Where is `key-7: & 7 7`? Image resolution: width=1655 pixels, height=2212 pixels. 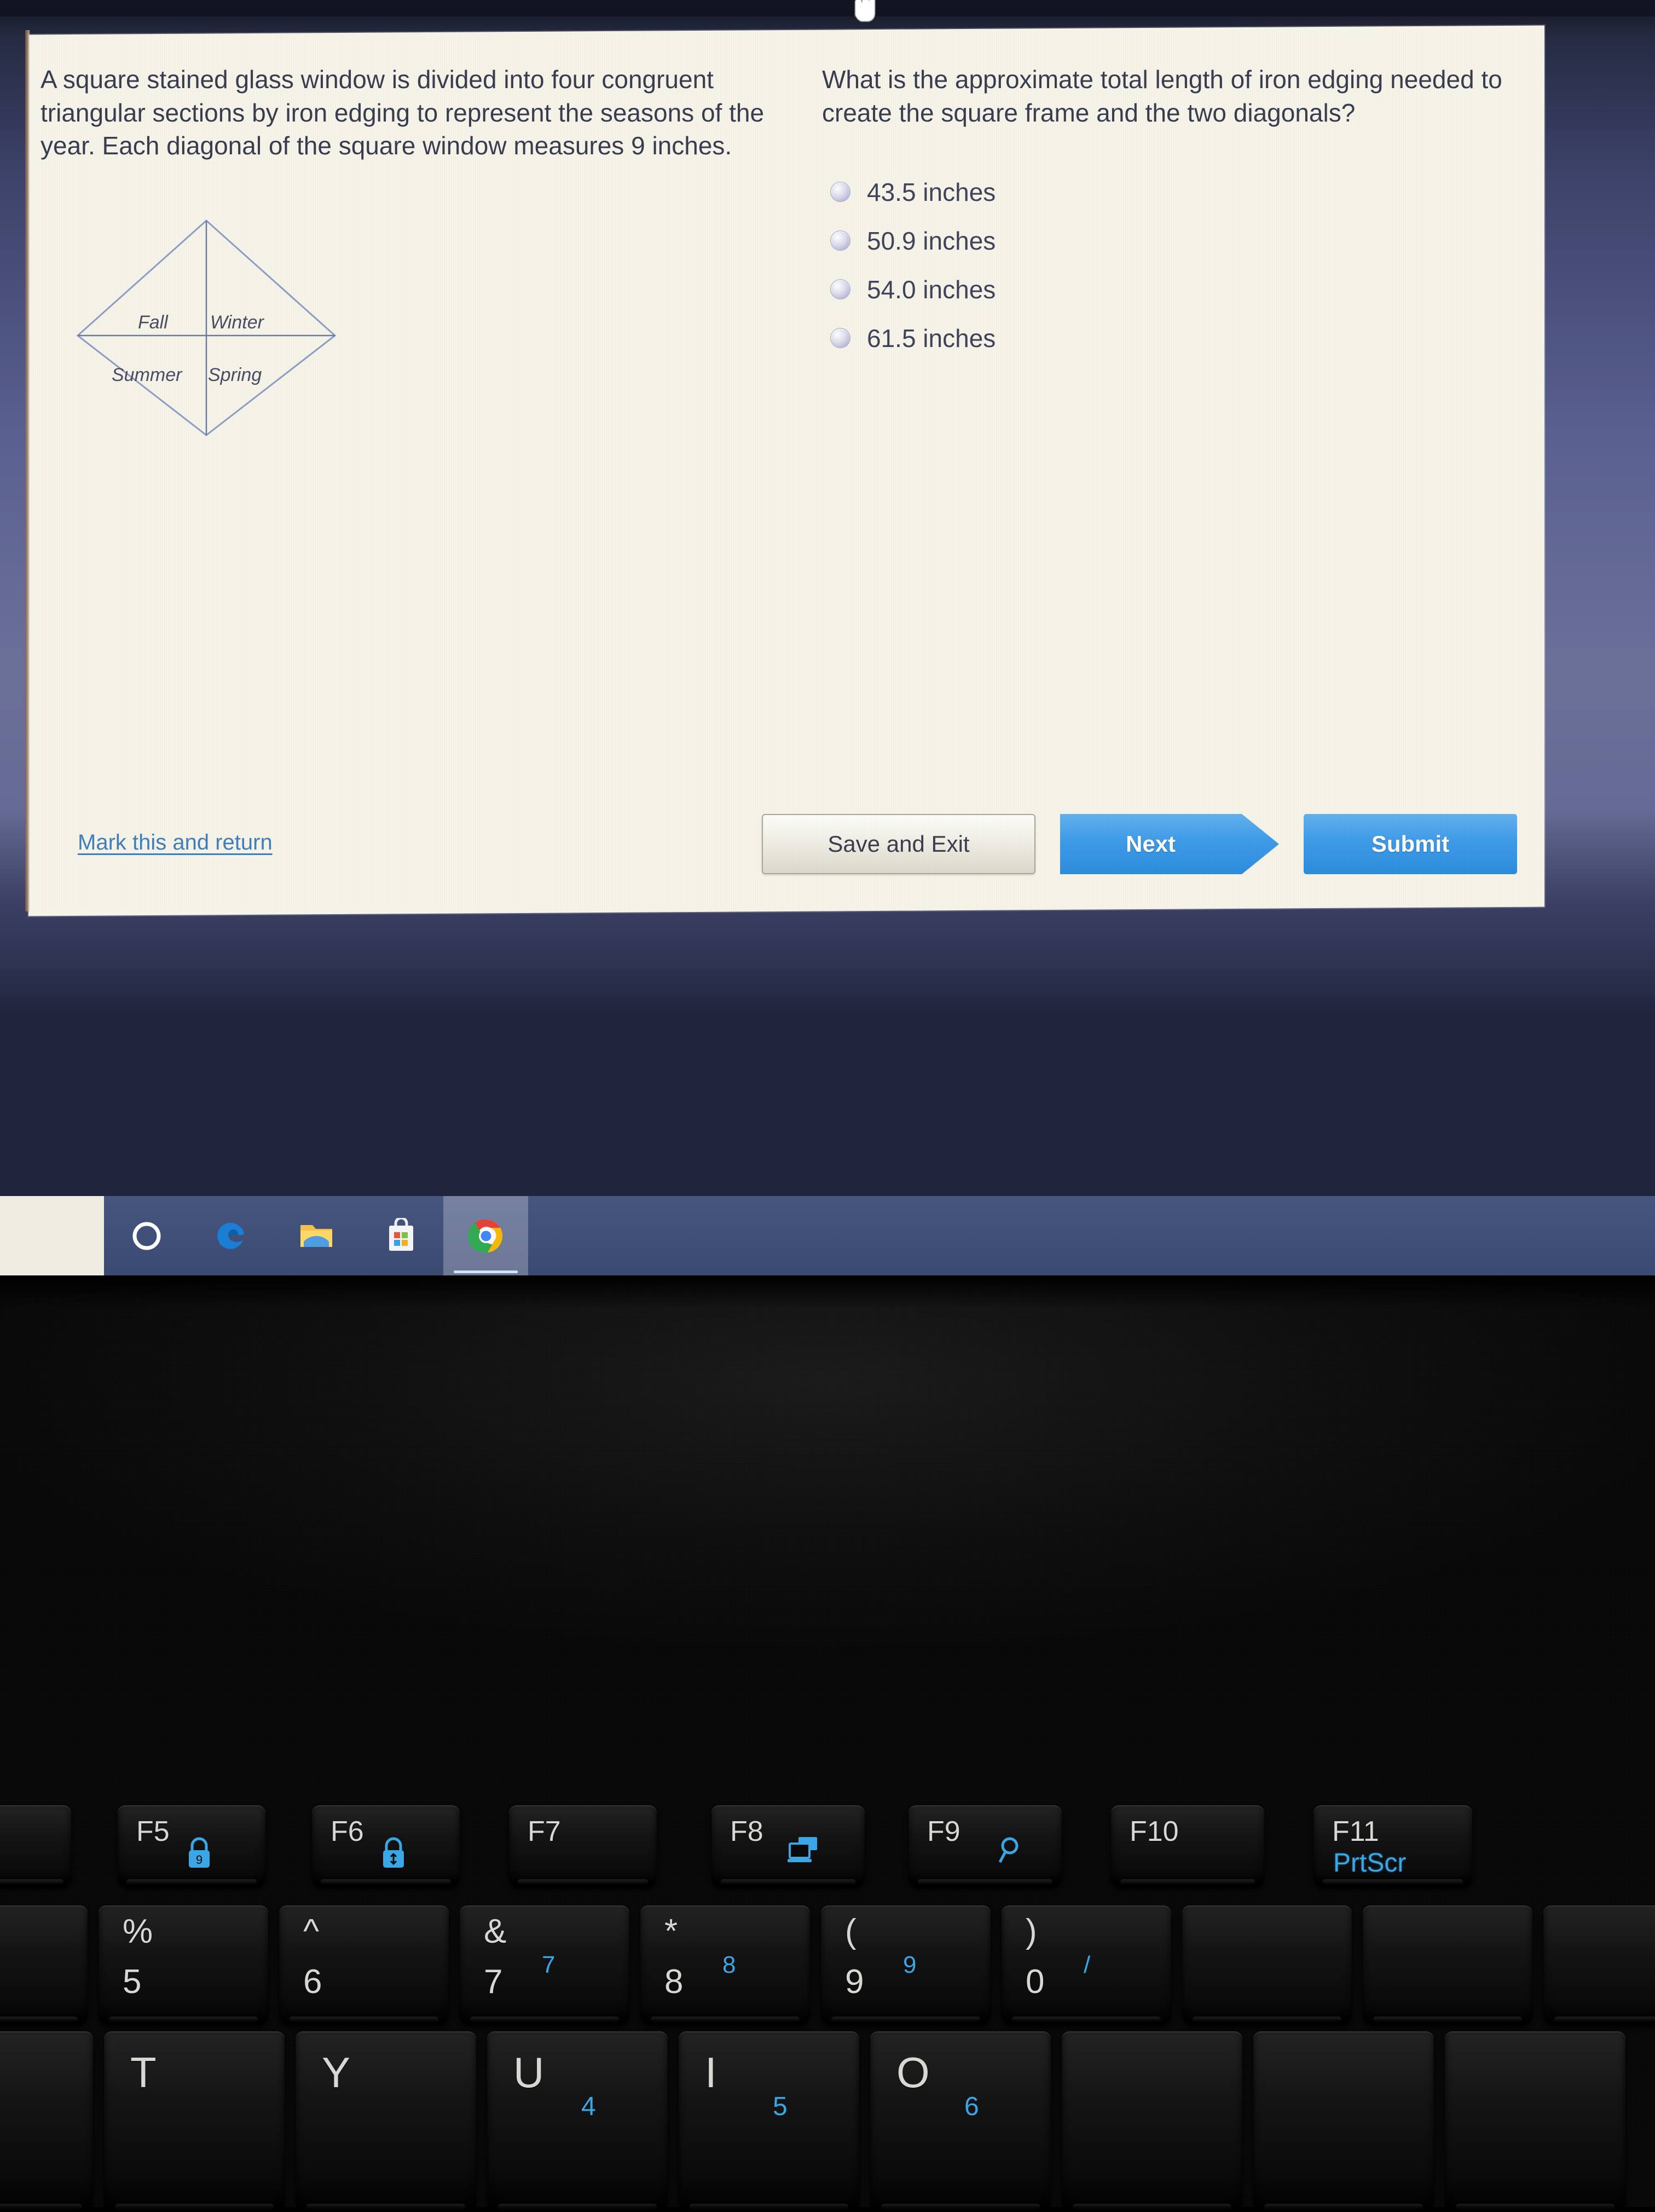 key-7: & 7 7 is located at coordinates (544, 1965).